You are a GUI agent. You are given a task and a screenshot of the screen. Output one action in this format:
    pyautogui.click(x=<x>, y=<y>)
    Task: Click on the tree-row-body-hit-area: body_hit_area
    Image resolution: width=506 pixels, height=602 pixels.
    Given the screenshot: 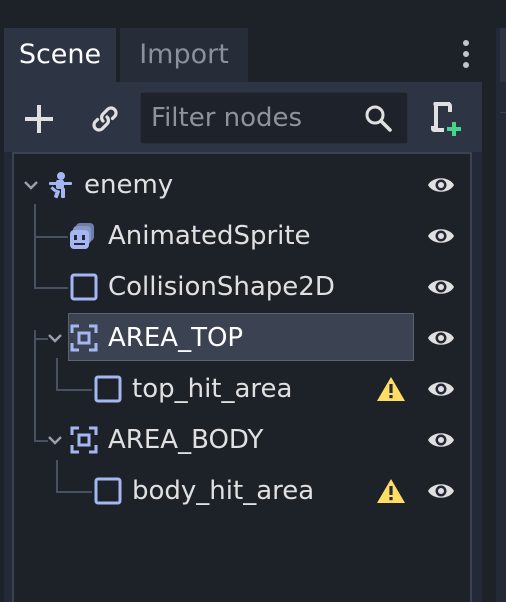 What is the action you would take?
    pyautogui.click(x=242, y=491)
    